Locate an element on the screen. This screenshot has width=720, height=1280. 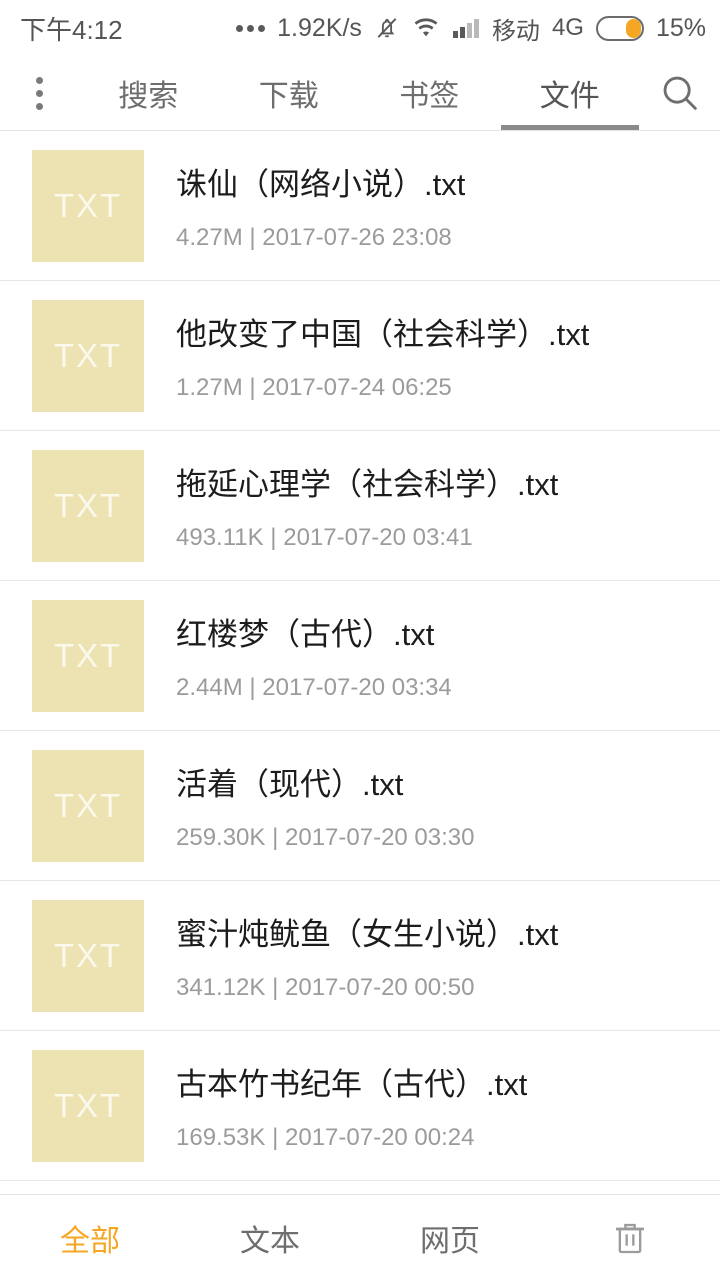
file-name: 拖延心理学（社会科学）.txt is located at coordinates (367, 484).